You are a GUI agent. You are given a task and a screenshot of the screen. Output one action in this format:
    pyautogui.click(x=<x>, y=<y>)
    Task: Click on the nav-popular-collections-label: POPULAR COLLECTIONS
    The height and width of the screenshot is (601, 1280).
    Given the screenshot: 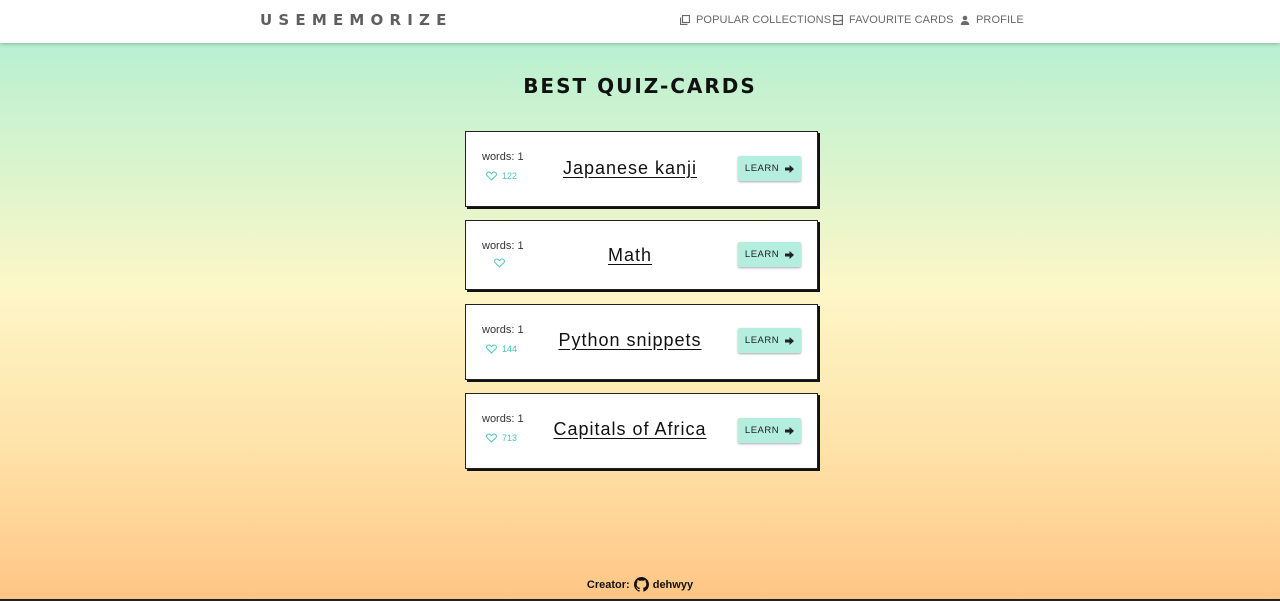 What is the action you would take?
    pyautogui.click(x=764, y=20)
    